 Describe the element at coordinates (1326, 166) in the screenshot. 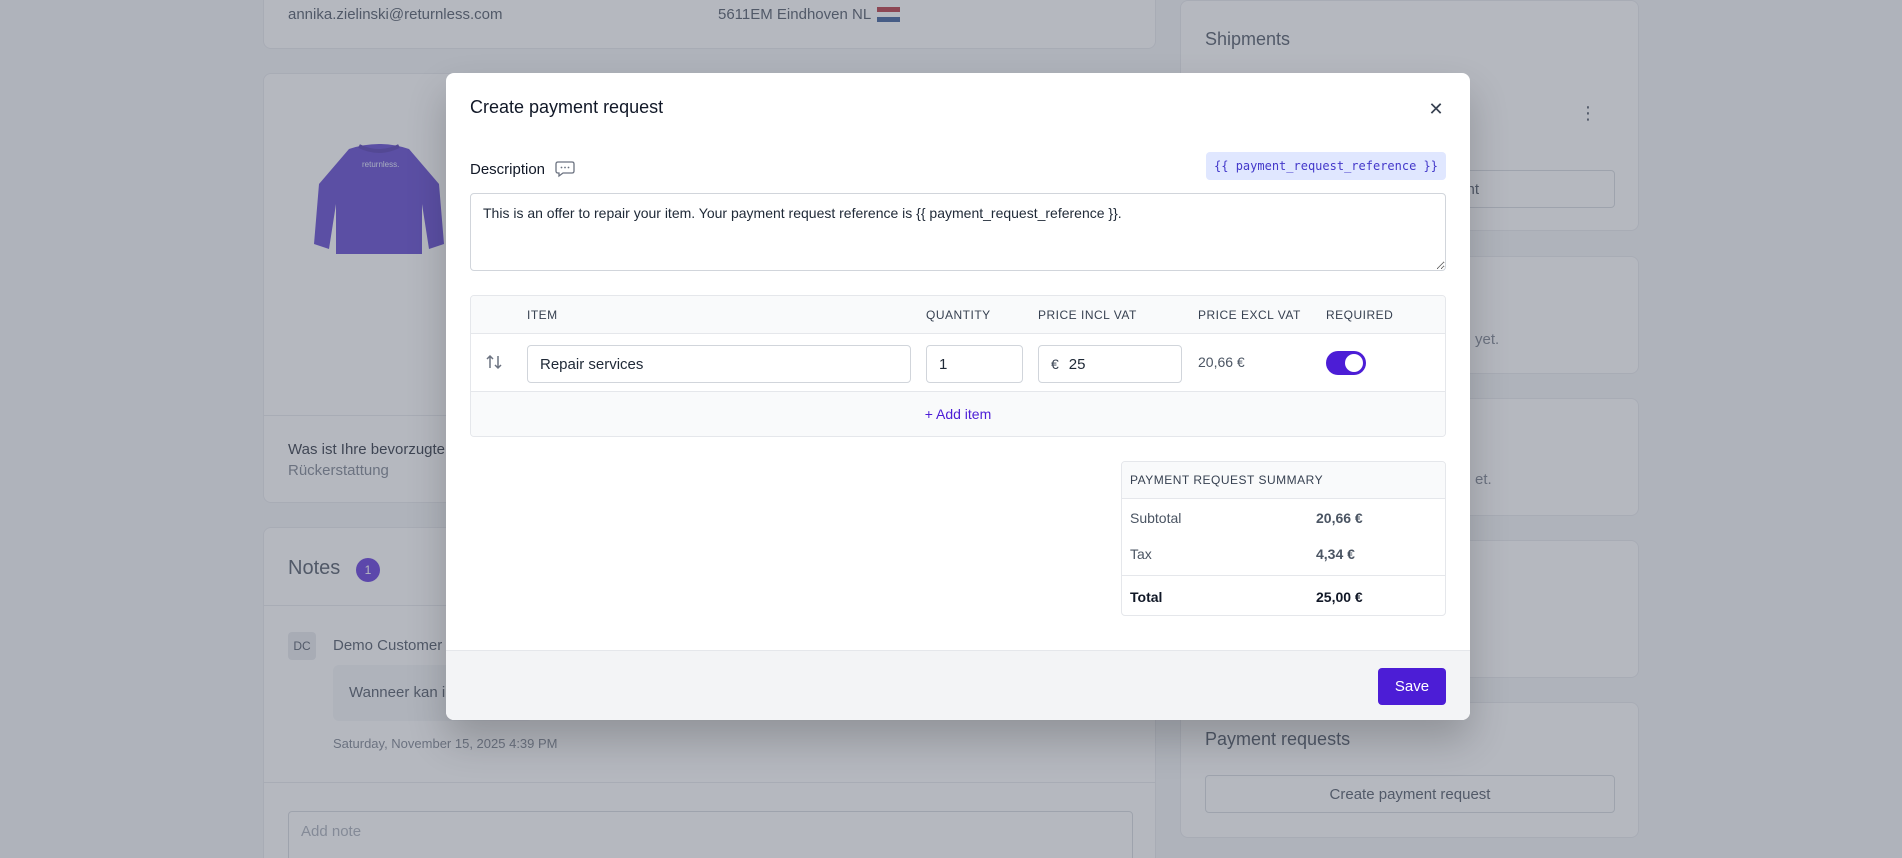

I see `variable-chip: {{ payment_request_reference }}` at that location.